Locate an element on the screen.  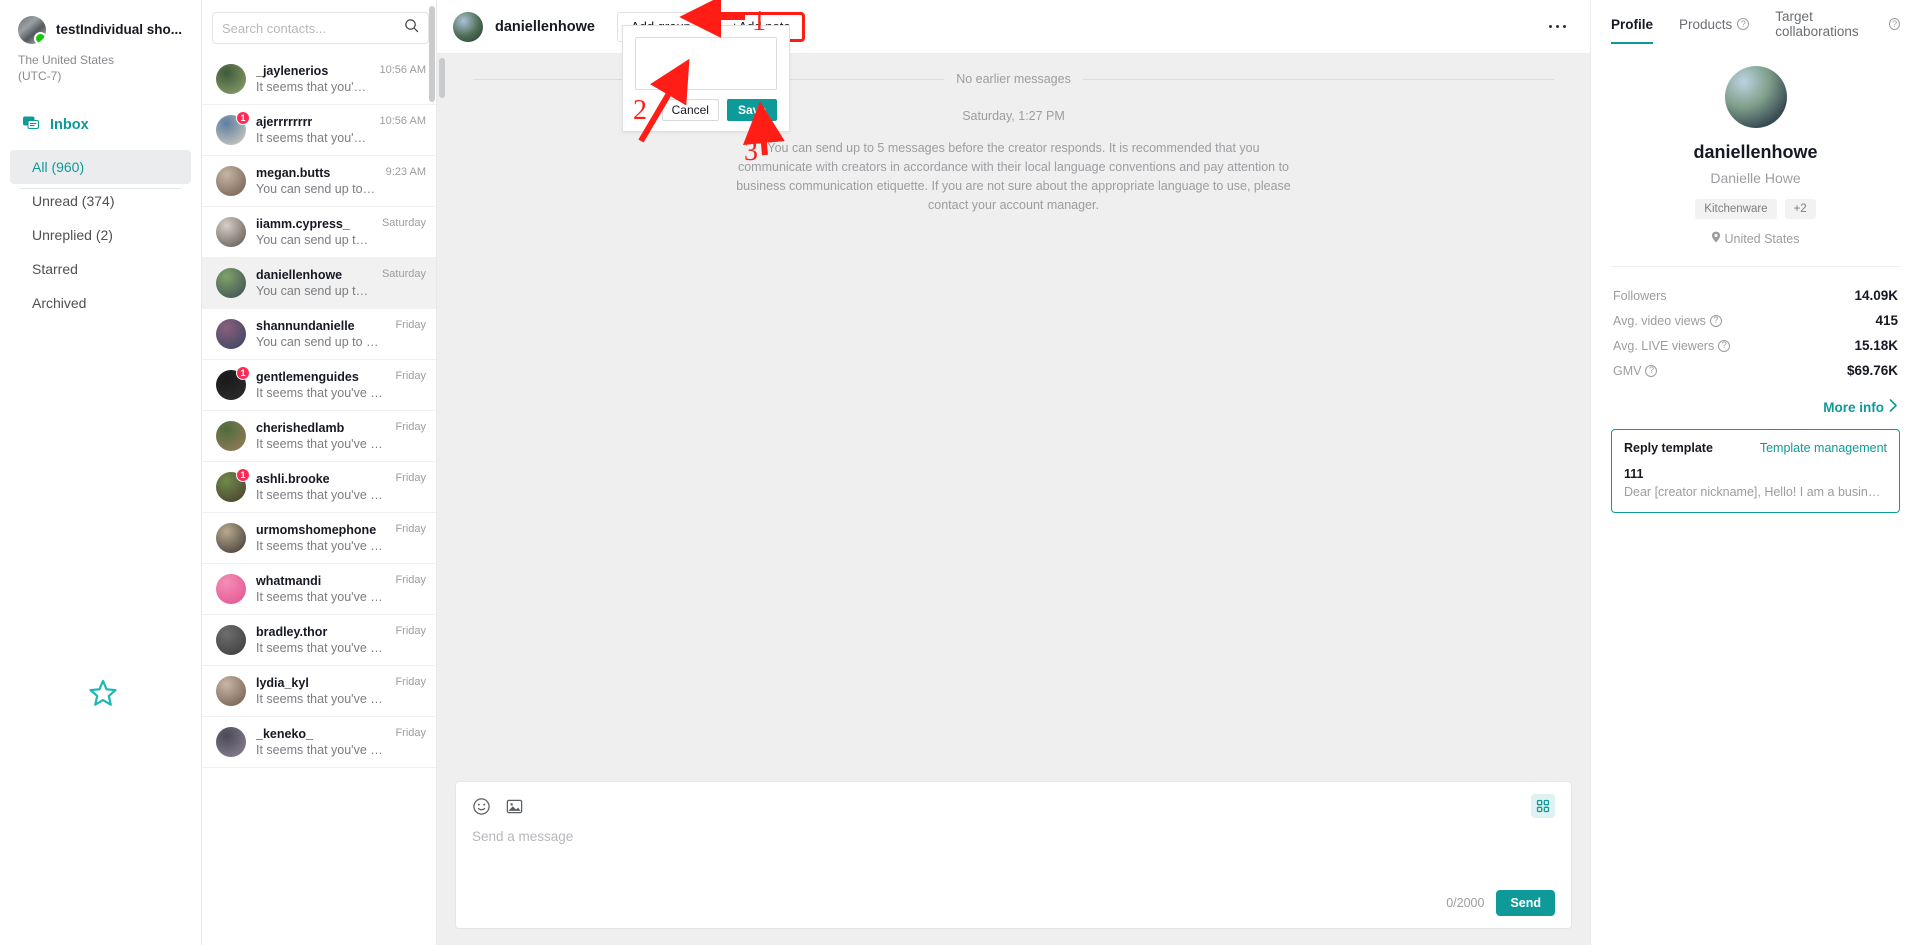
character-counter: 0/2000 is located at coordinates (1465, 903).